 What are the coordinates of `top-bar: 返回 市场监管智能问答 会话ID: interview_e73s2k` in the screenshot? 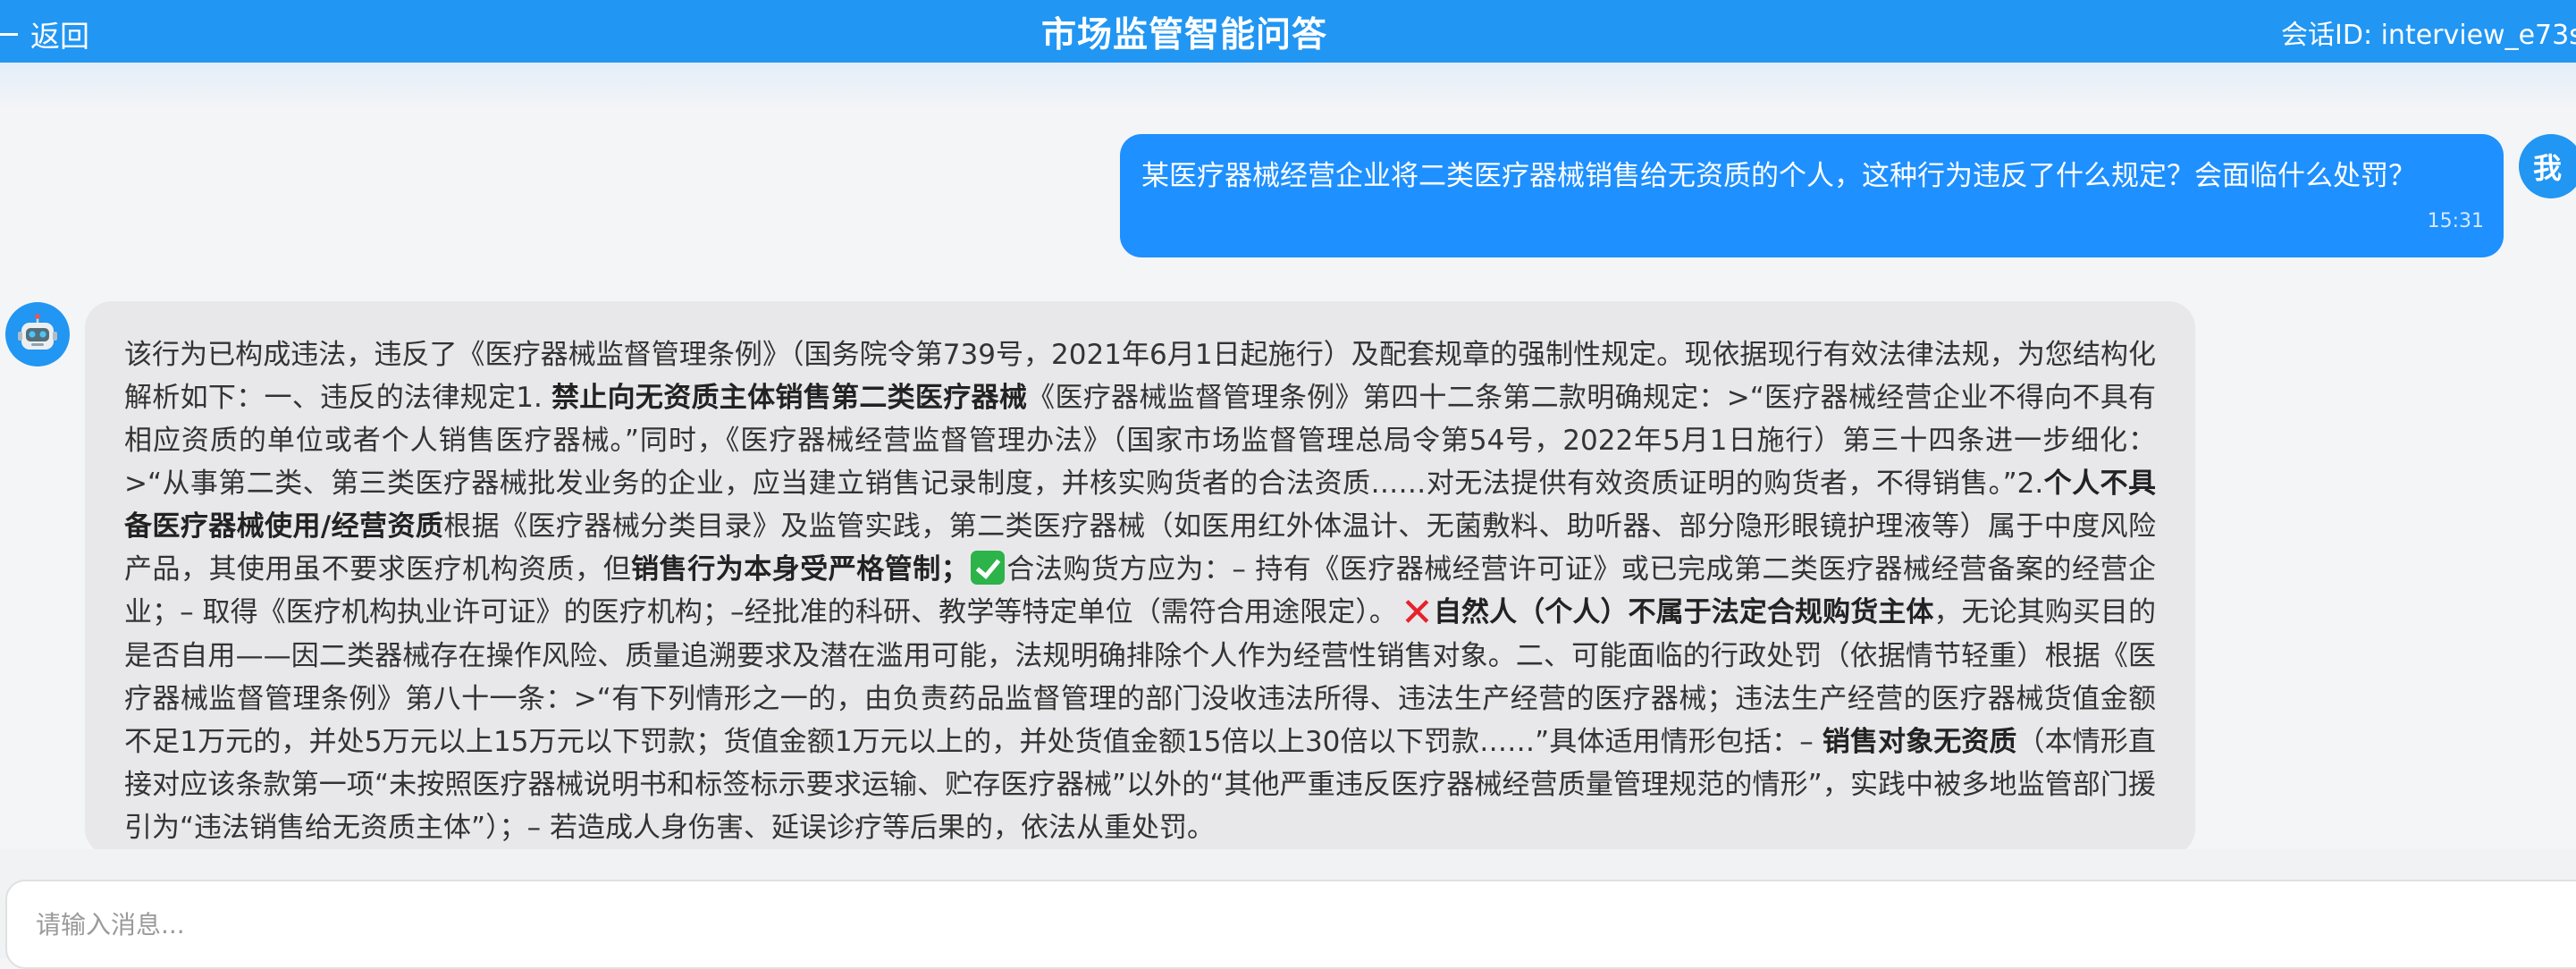 It's located at (1288, 32).